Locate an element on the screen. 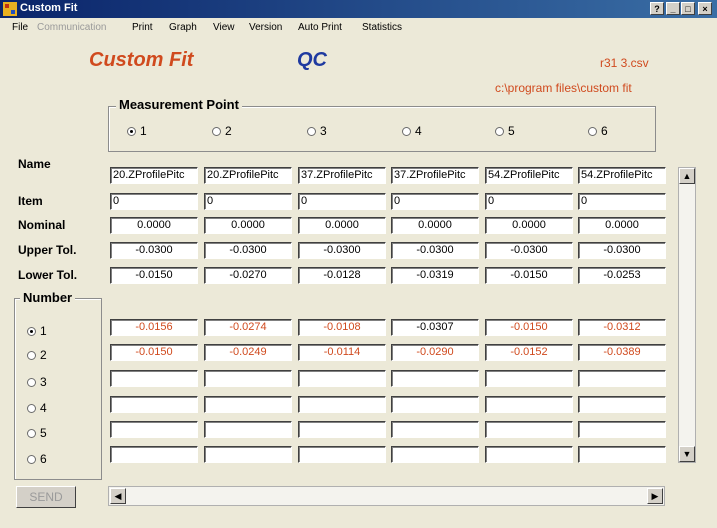  reading-field: -0.0152 is located at coordinates (529, 352).